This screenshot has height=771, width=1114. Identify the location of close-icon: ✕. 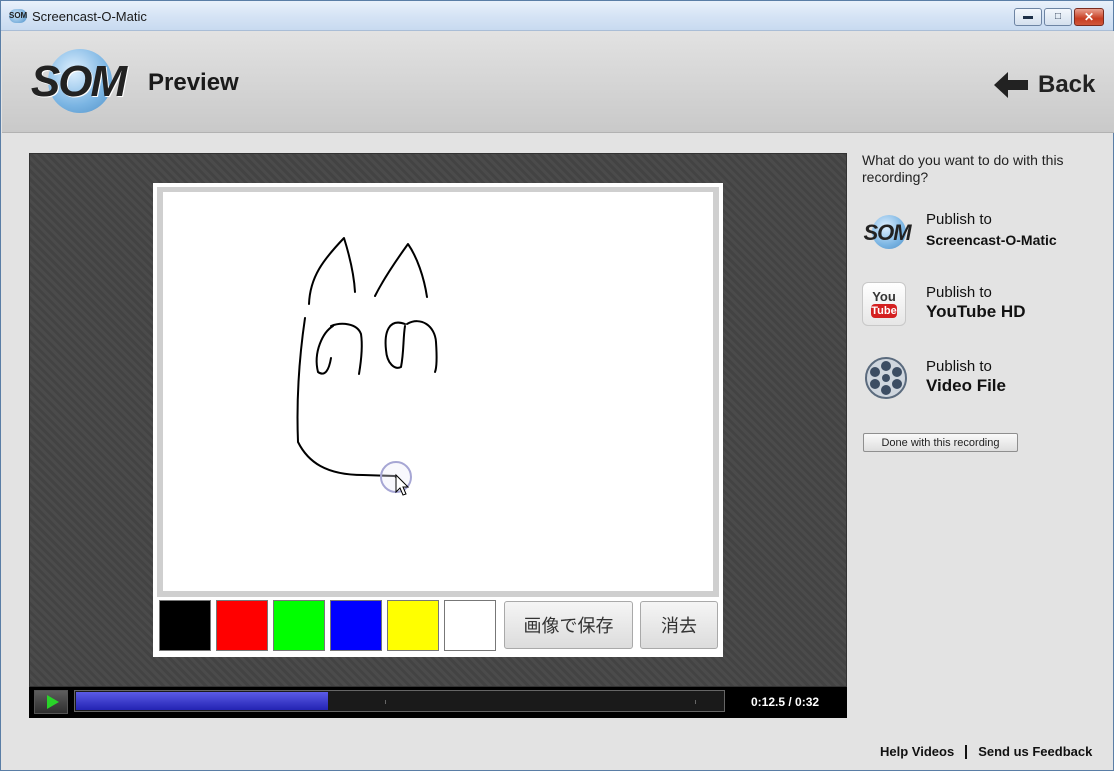
(1089, 17).